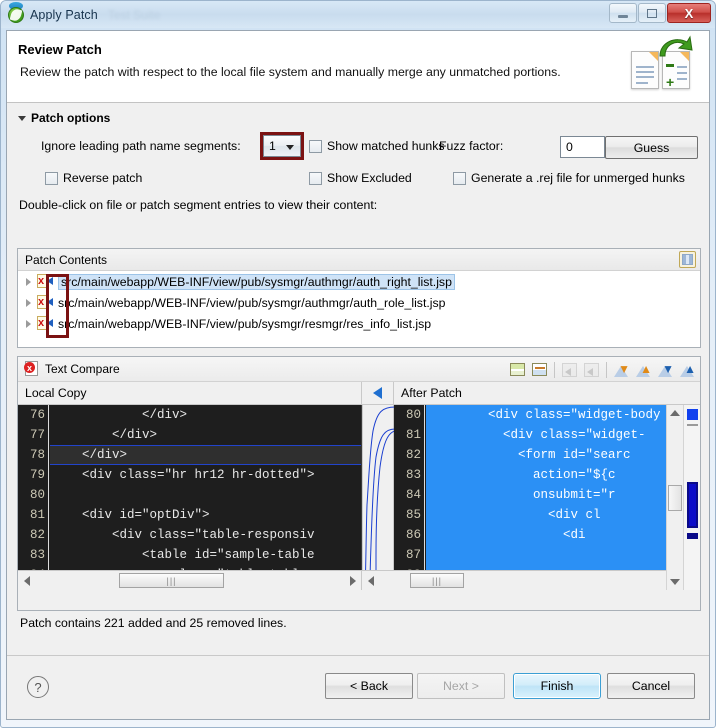 The width and height of the screenshot is (716, 728). Describe the element at coordinates (190, 393) in the screenshot. I see `left-pane-header: Local Copy` at that location.